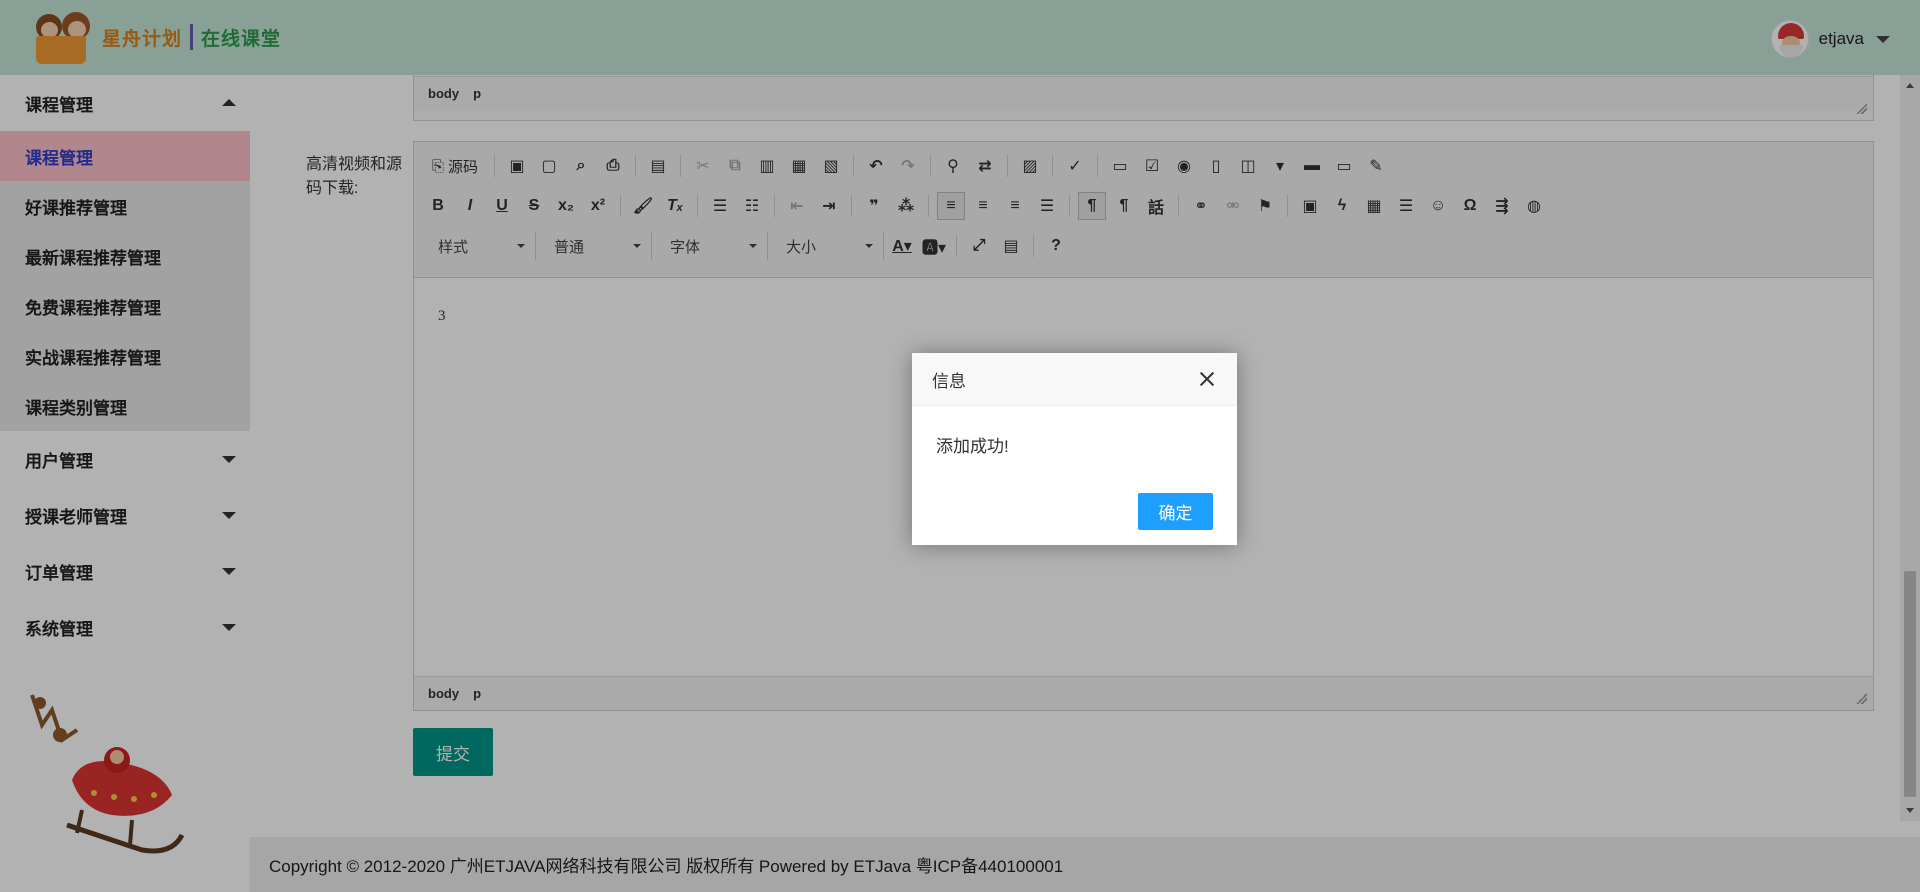  What do you see at coordinates (1074, 379) in the screenshot?
I see `dialog-header: 信息` at bounding box center [1074, 379].